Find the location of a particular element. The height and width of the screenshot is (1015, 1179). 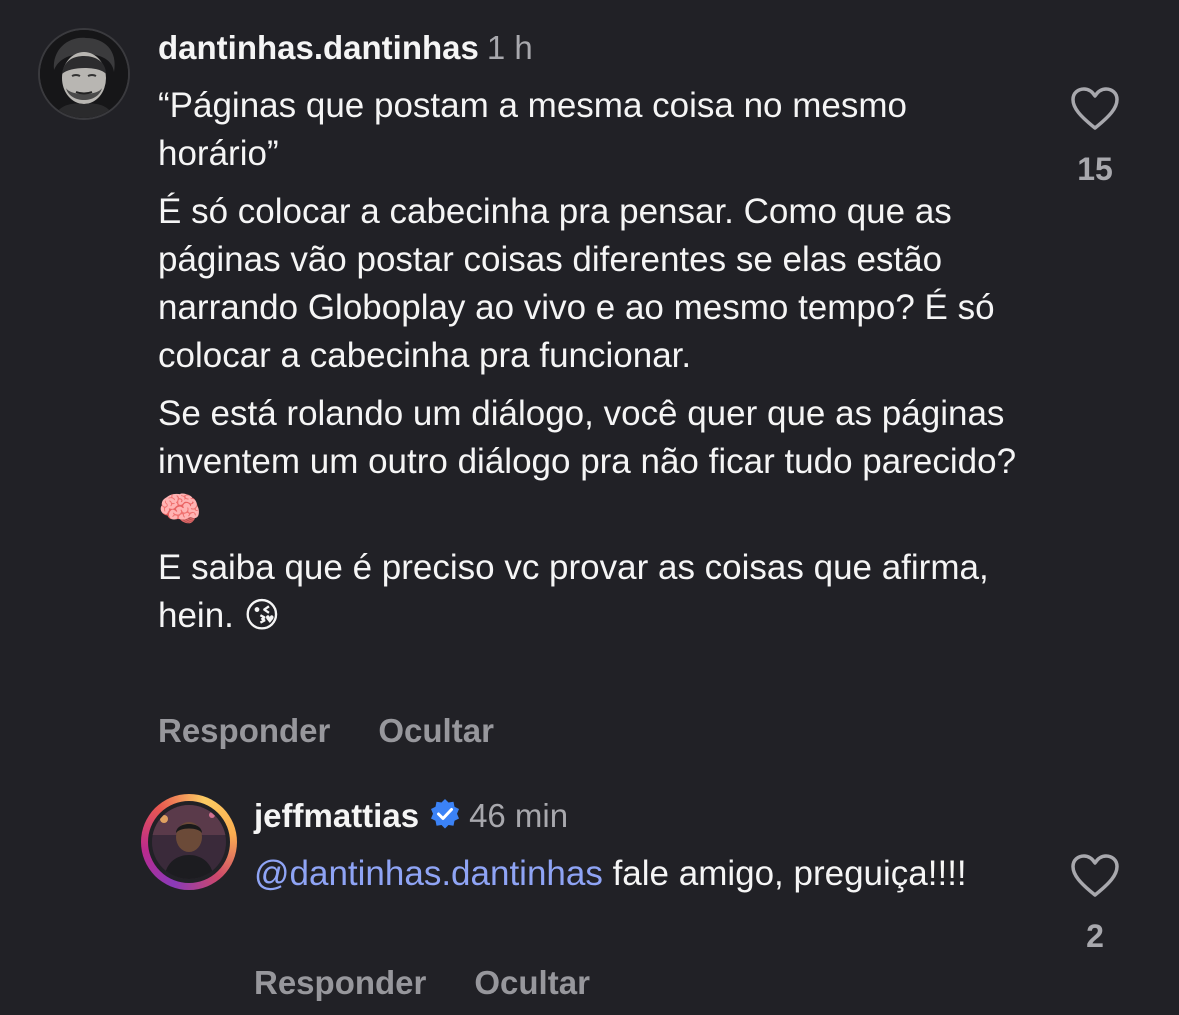

verified-badge-icon is located at coordinates (445, 818).